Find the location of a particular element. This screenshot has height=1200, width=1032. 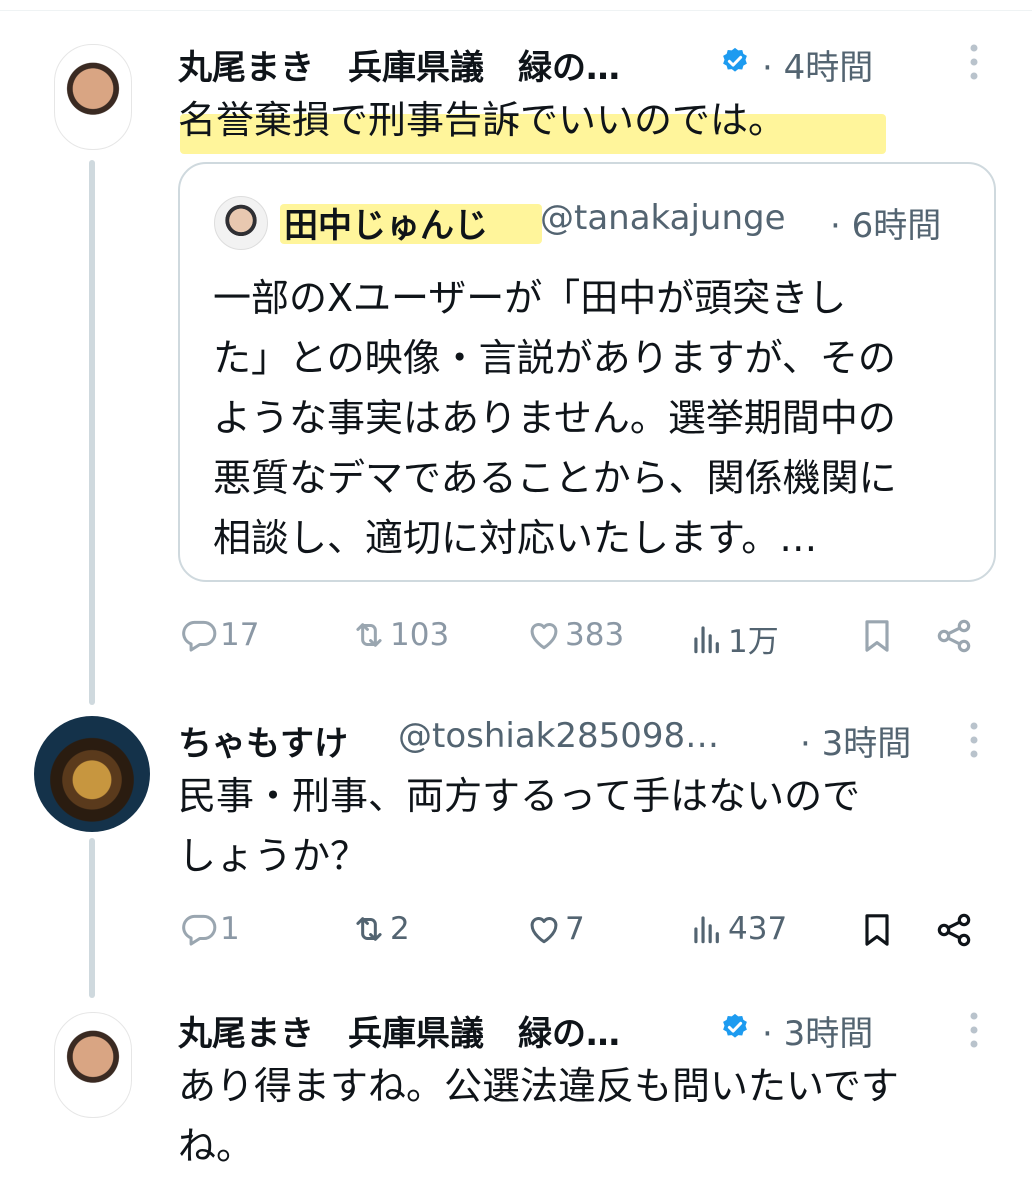

views-count: 437 is located at coordinates (758, 929).